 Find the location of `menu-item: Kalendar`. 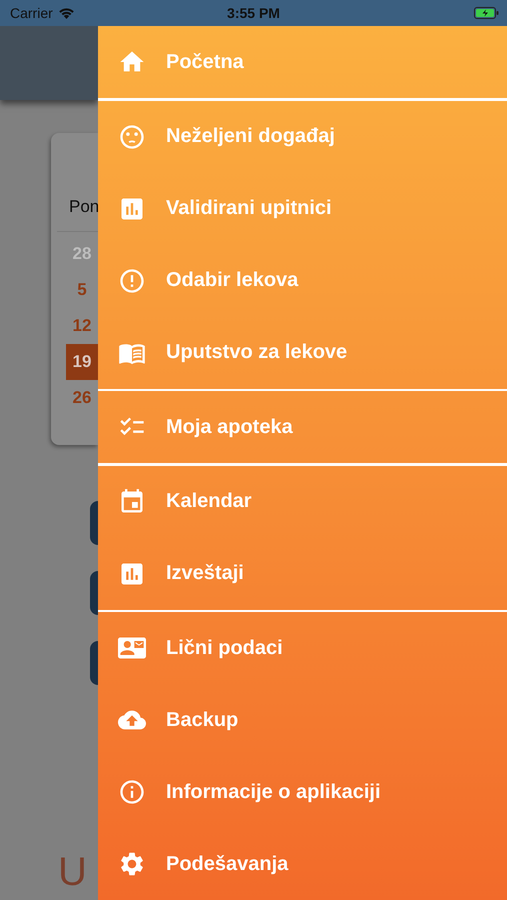

menu-item: Kalendar is located at coordinates (302, 502).